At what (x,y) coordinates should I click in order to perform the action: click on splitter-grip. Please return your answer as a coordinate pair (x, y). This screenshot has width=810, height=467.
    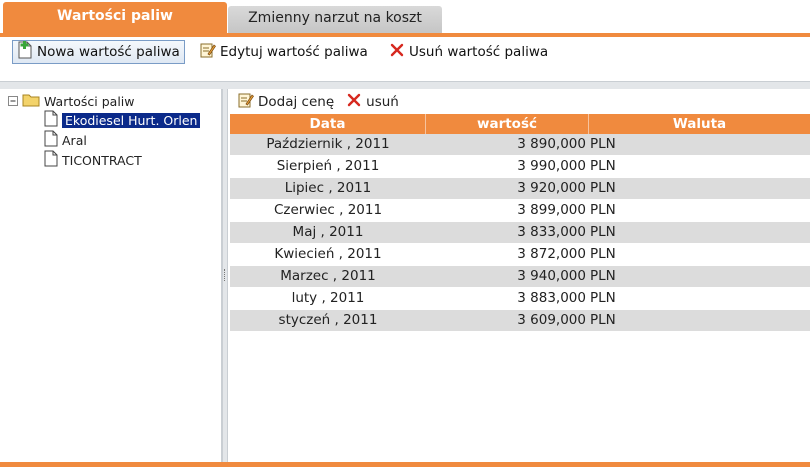
    Looking at the image, I should click on (225, 275).